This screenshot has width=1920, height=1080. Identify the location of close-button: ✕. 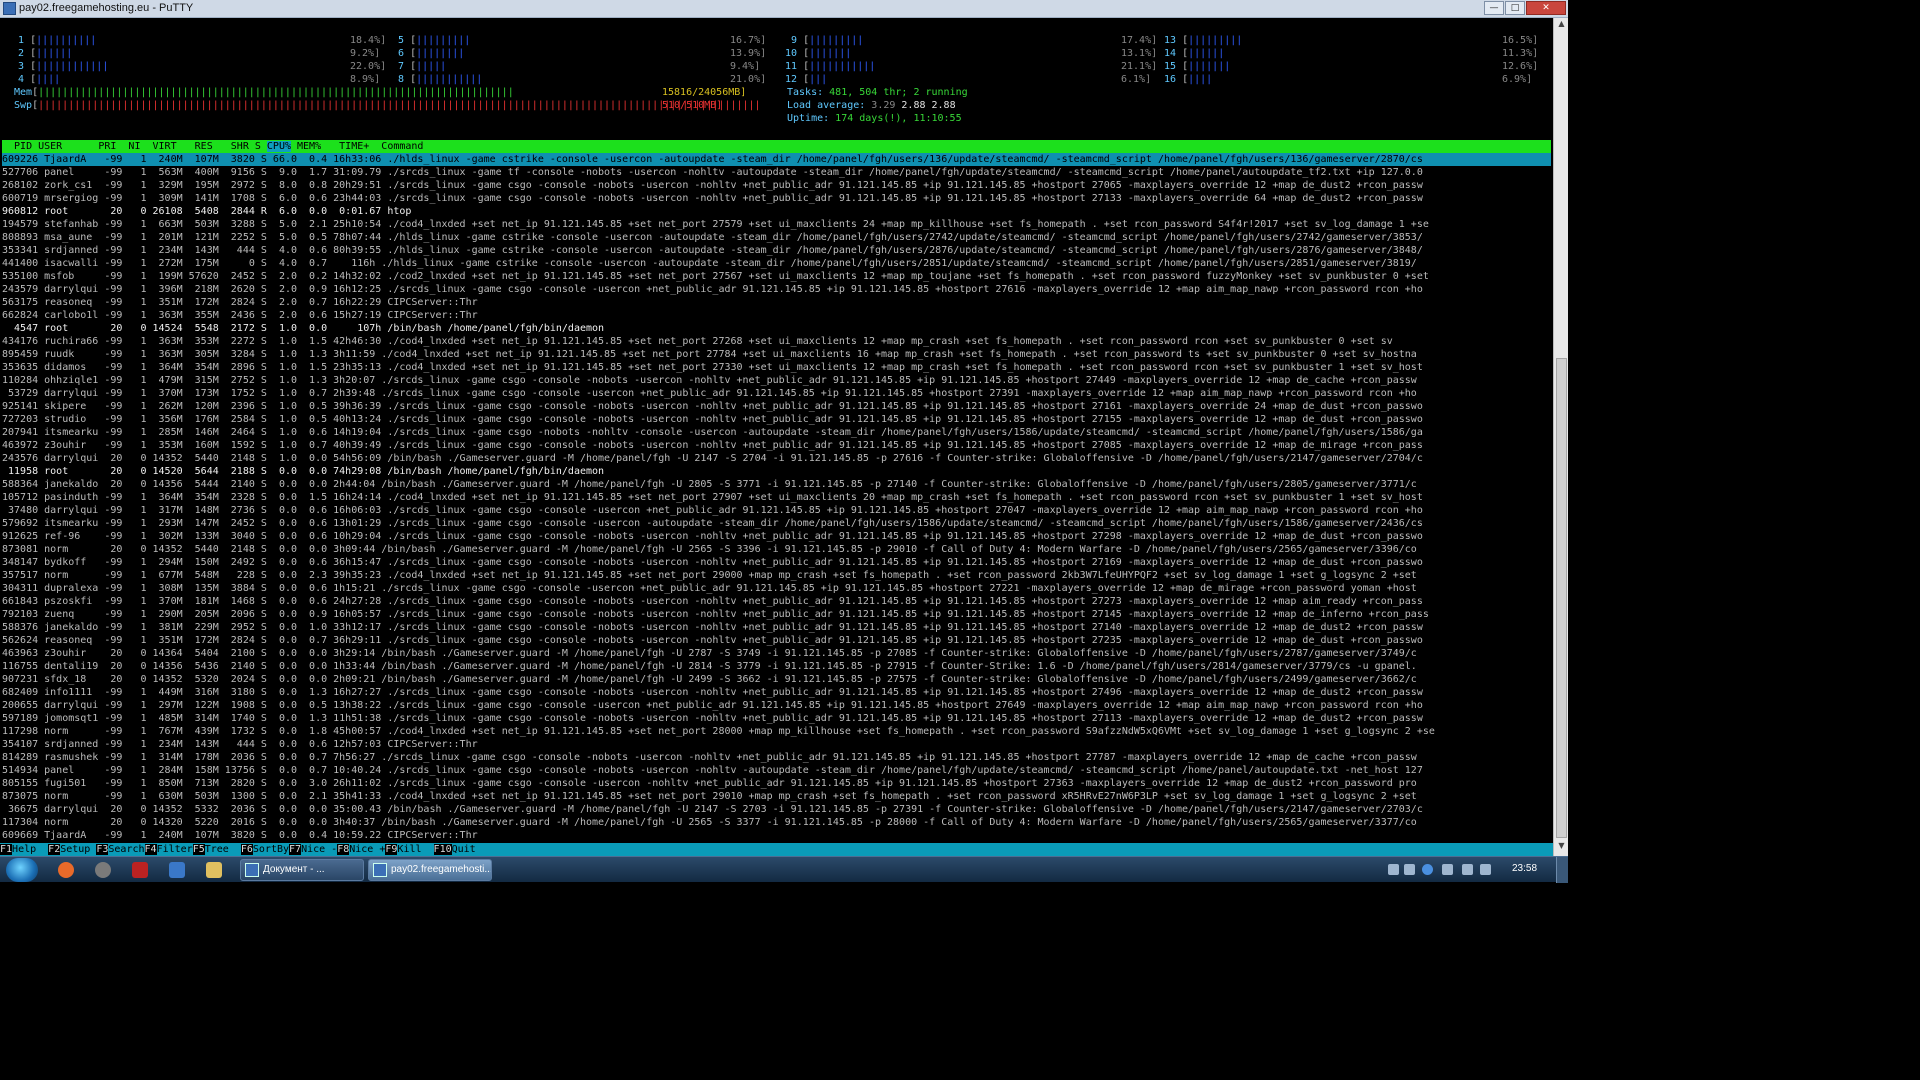
(1546, 8).